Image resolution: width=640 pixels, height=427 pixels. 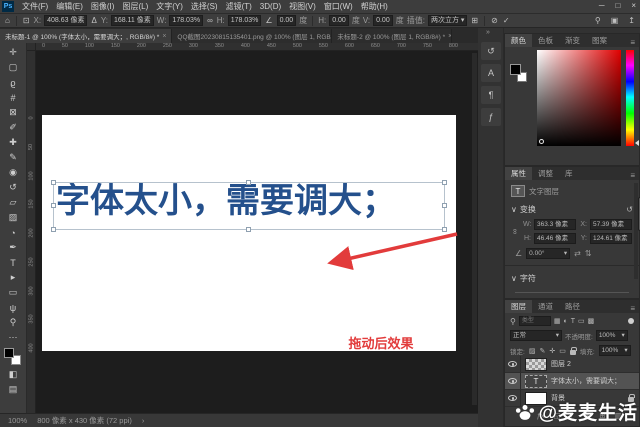 What do you see at coordinates (573, 321) in the screenshot?
I see `filter-type-icon: T` at bounding box center [573, 321].